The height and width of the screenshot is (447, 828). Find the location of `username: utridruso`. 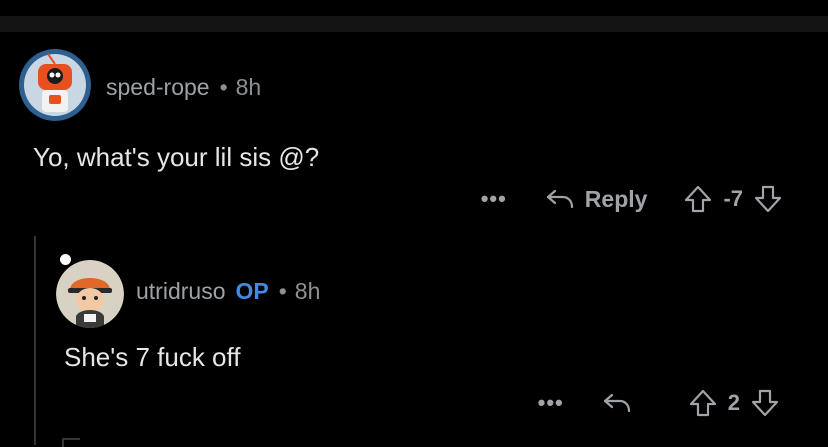

username: utridruso is located at coordinates (180, 291).